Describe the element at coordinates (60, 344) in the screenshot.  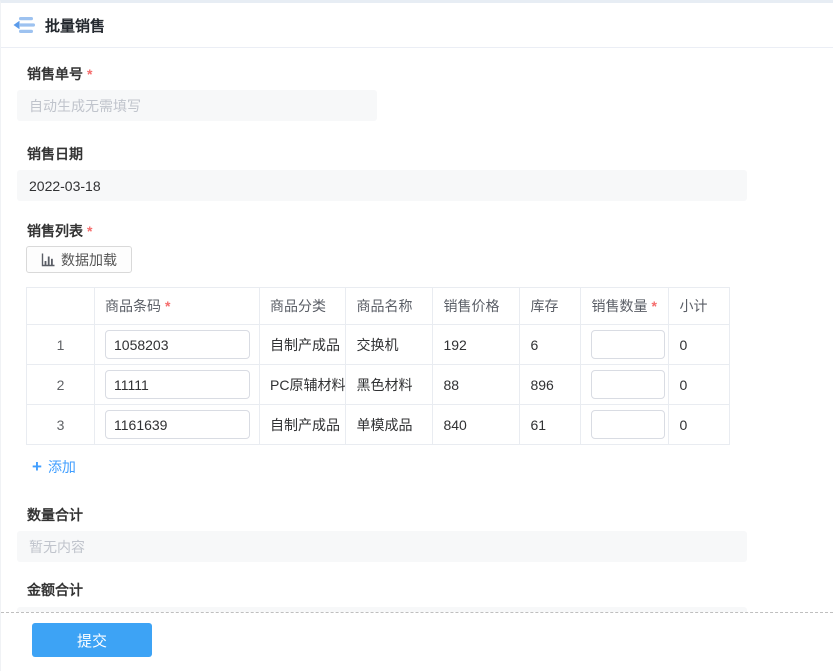
I see `row-index: 1` at that location.